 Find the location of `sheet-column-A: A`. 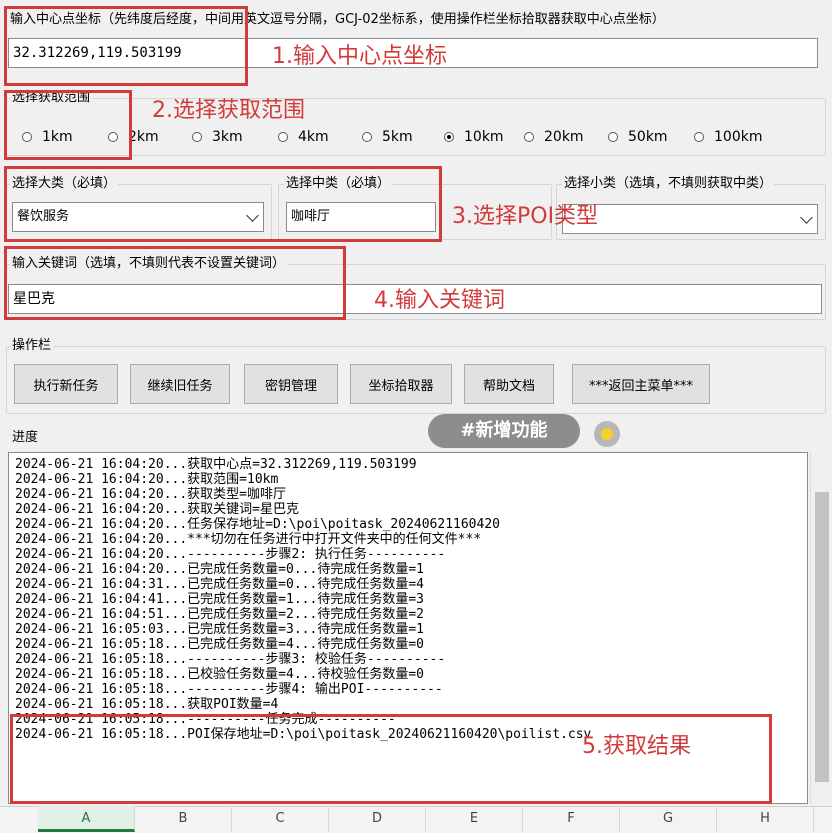

sheet-column-A: A is located at coordinates (86, 819).